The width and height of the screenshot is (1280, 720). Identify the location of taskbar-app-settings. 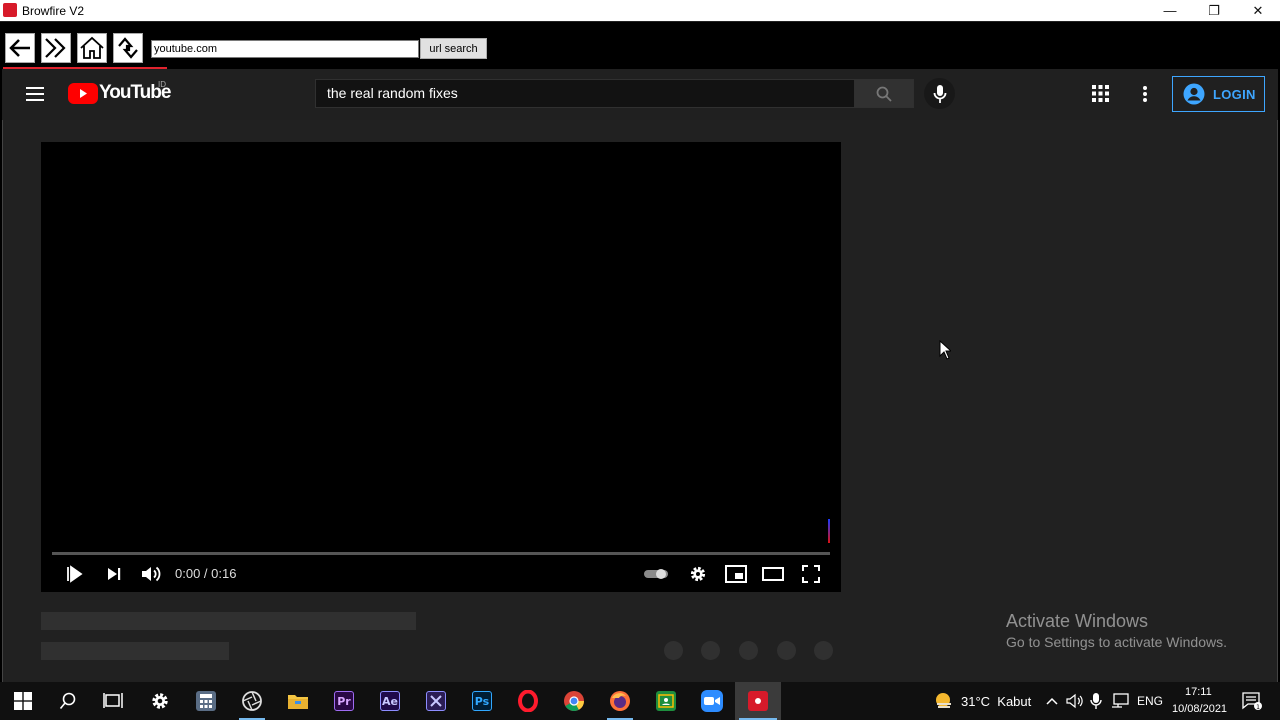
(160, 701).